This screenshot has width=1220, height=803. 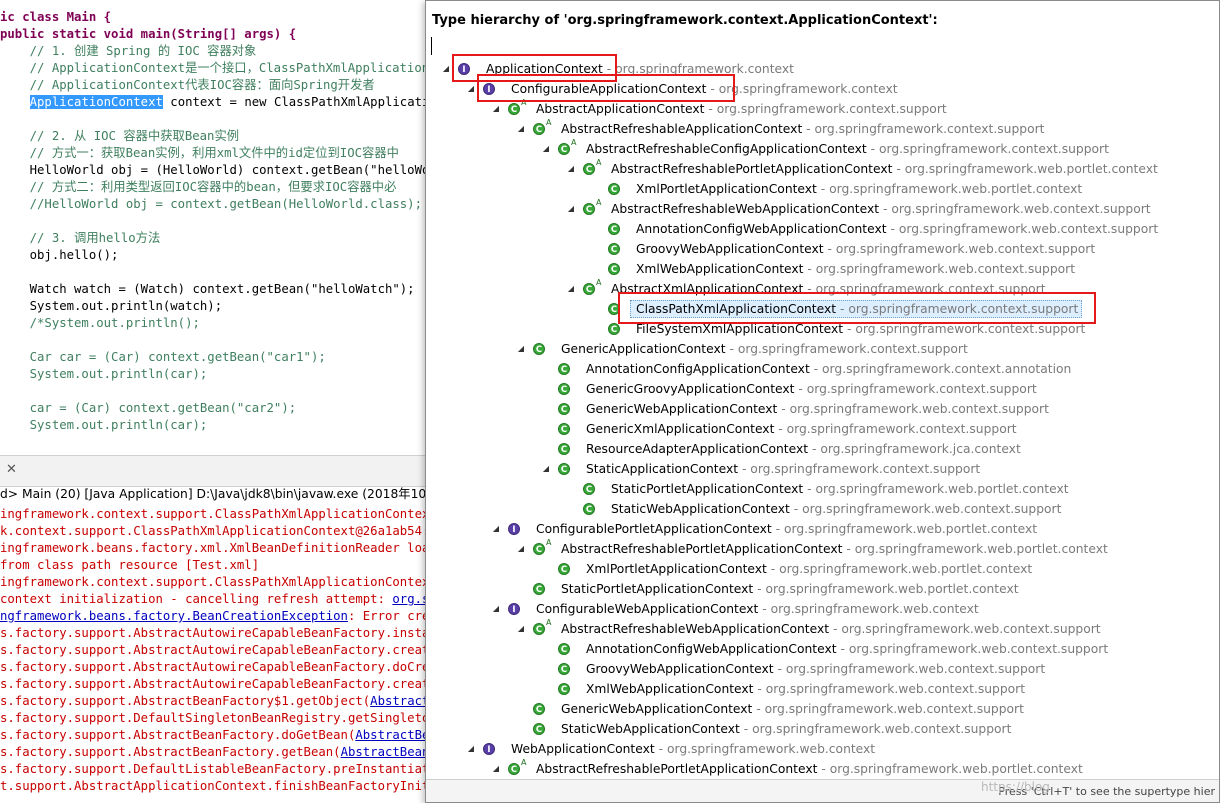 I want to click on code-line: // 2. 从 IOC 容器中获取Bean实例, so click(x=119, y=136).